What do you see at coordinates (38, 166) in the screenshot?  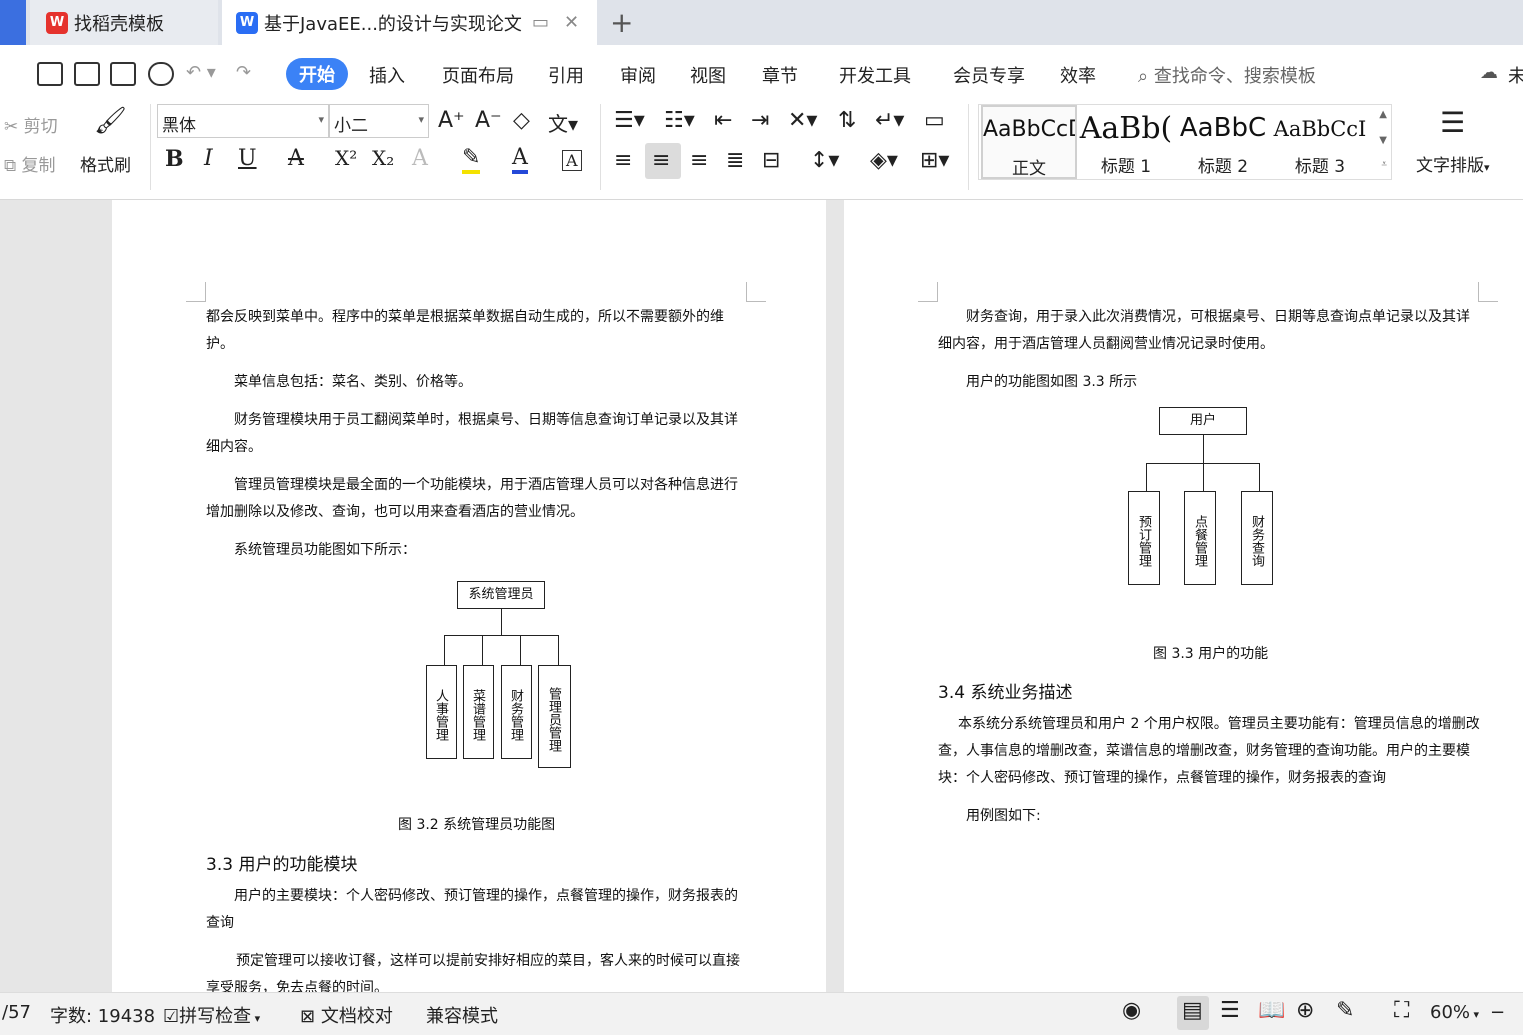 I see `copy-label: 复制` at bounding box center [38, 166].